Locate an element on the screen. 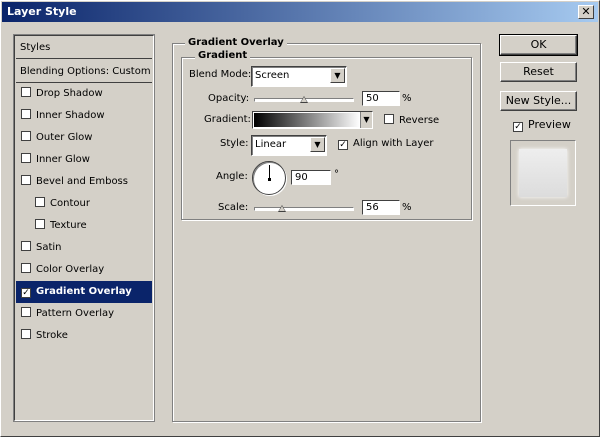 This screenshot has height=437, width=600. style-item: Stroke is located at coordinates (84, 336).